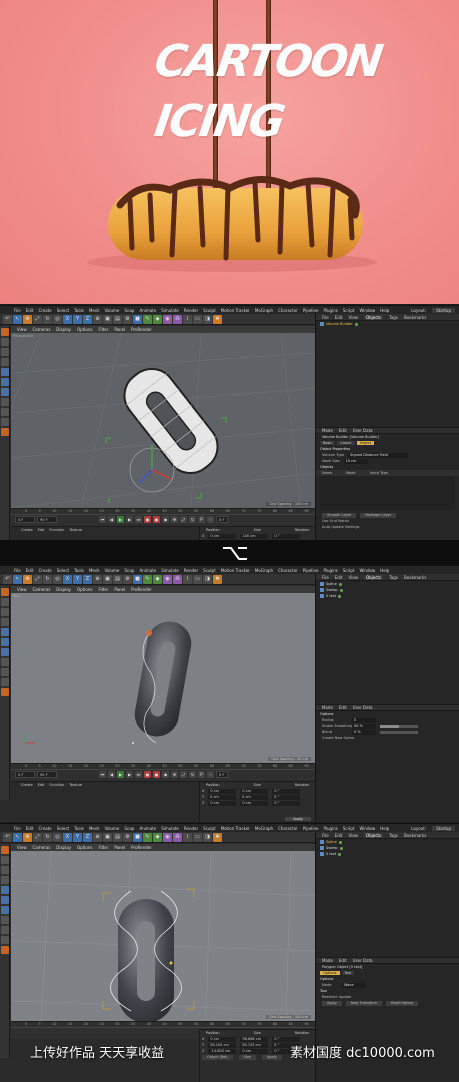 This screenshot has width=459, height=1082. Describe the element at coordinates (187, 837) in the screenshot. I see `deformer-icon: ⌇` at that location.